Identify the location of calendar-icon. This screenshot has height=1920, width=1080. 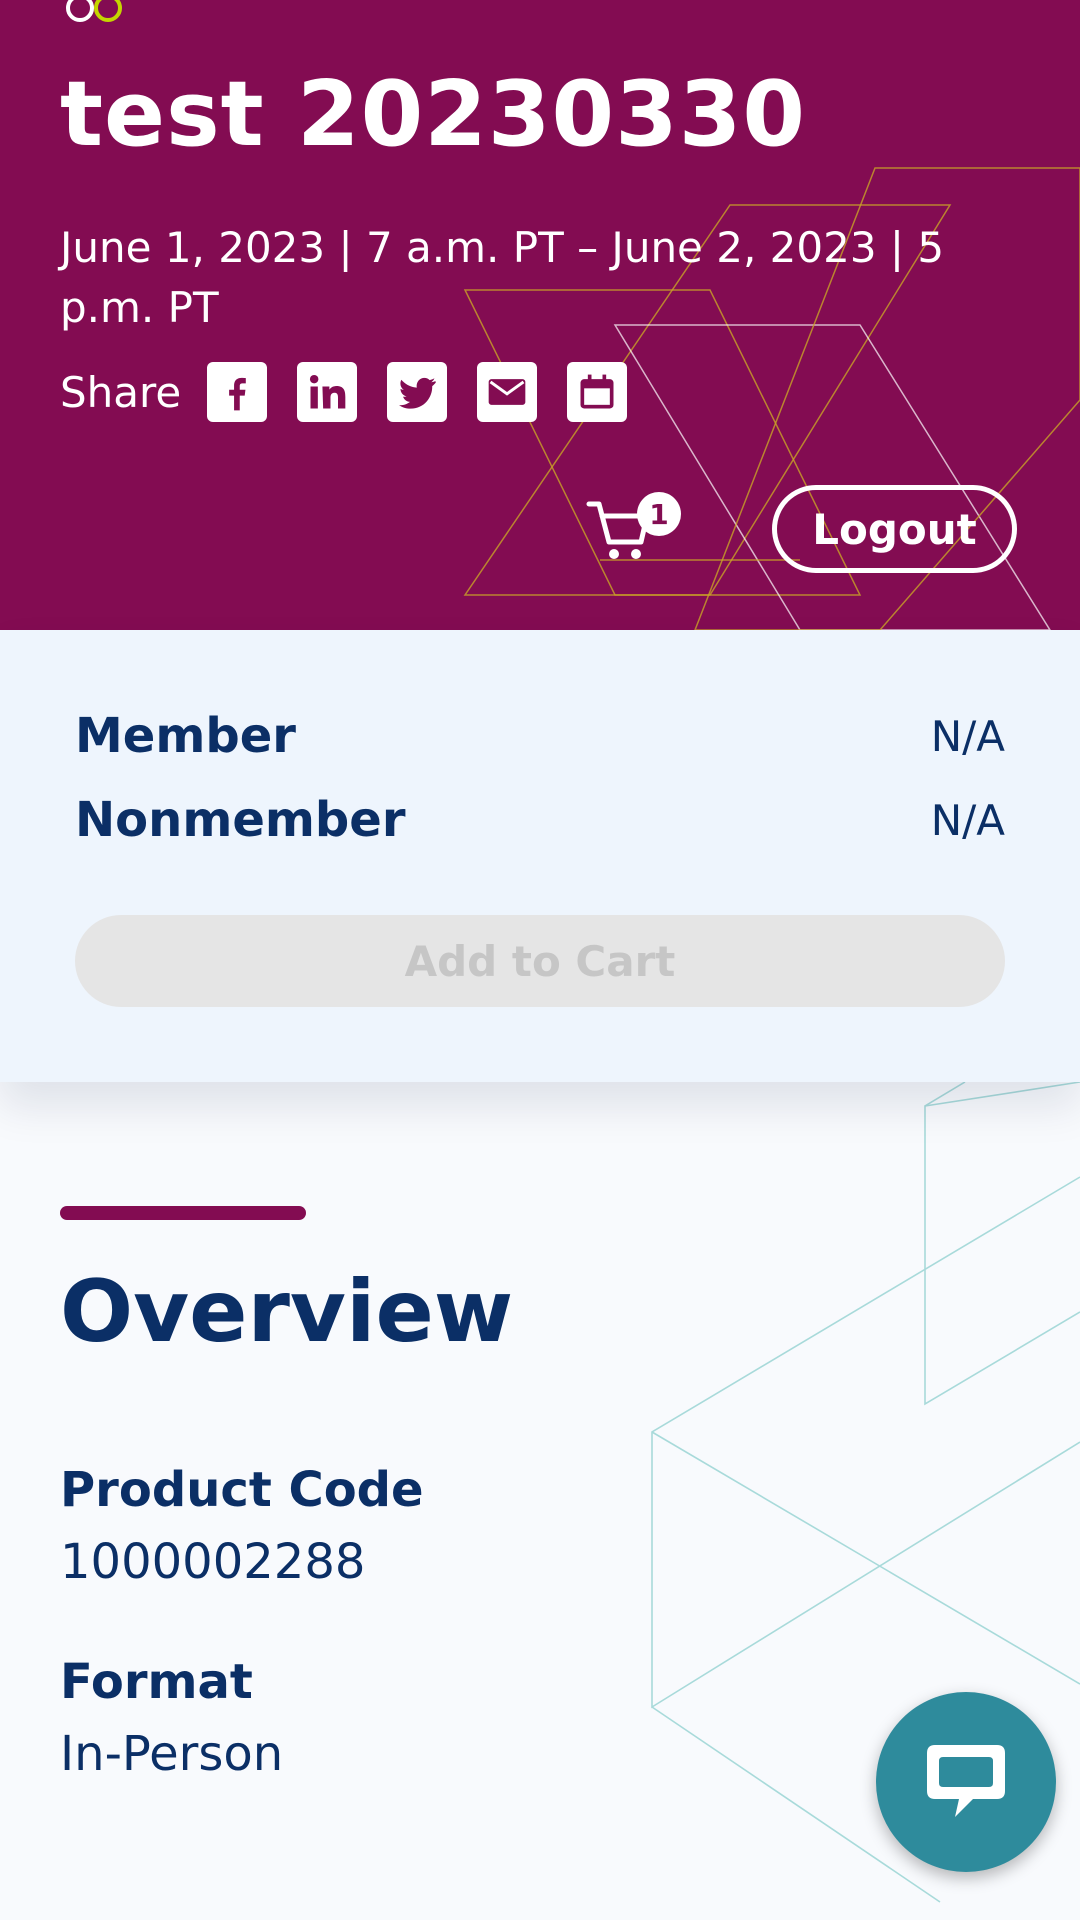
(597, 392).